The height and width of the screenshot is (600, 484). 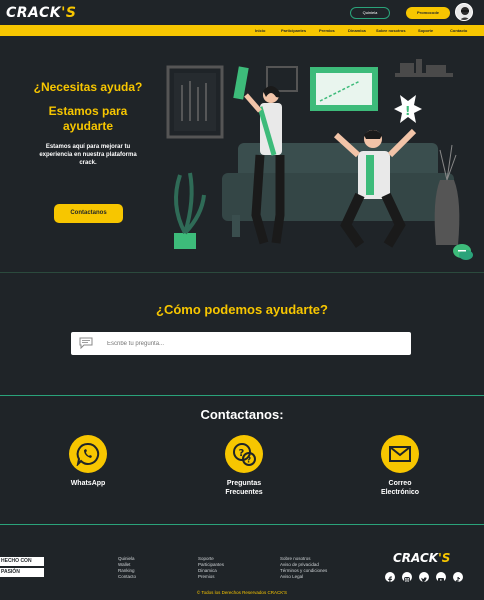 I want to click on chat-icon, so click(x=86, y=343).